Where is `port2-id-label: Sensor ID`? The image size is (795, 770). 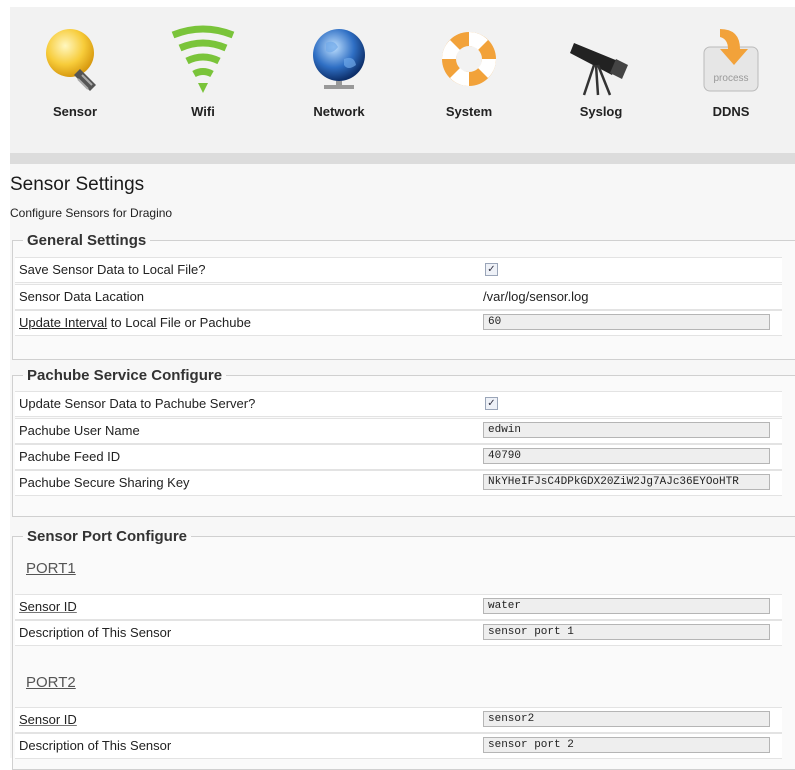 port2-id-label: Sensor ID is located at coordinates (48, 719).